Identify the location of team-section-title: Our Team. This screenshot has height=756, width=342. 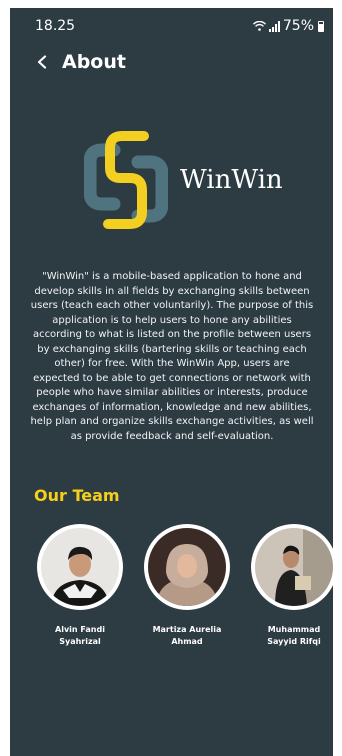
(77, 495).